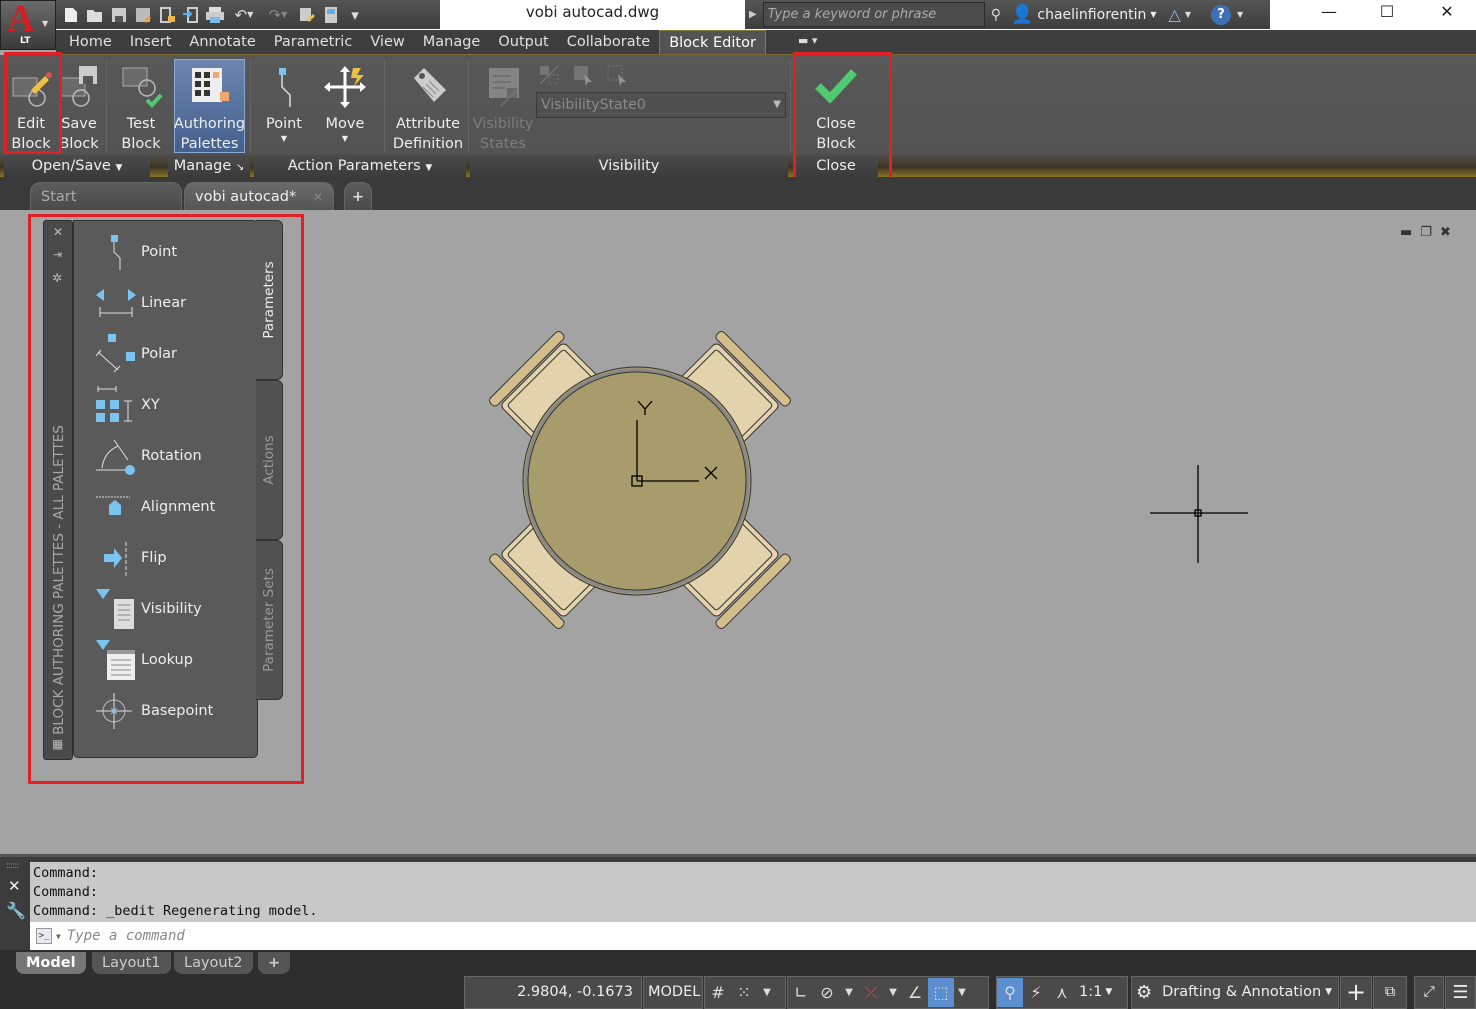  What do you see at coordinates (12, 866) in the screenshot?
I see `drag-grip-icon: ::::::` at bounding box center [12, 866].